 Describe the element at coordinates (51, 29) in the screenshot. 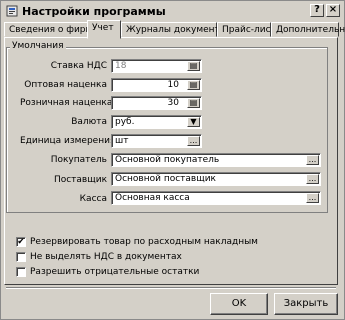

I see `tab-company-info: Сведения о фирме` at that location.